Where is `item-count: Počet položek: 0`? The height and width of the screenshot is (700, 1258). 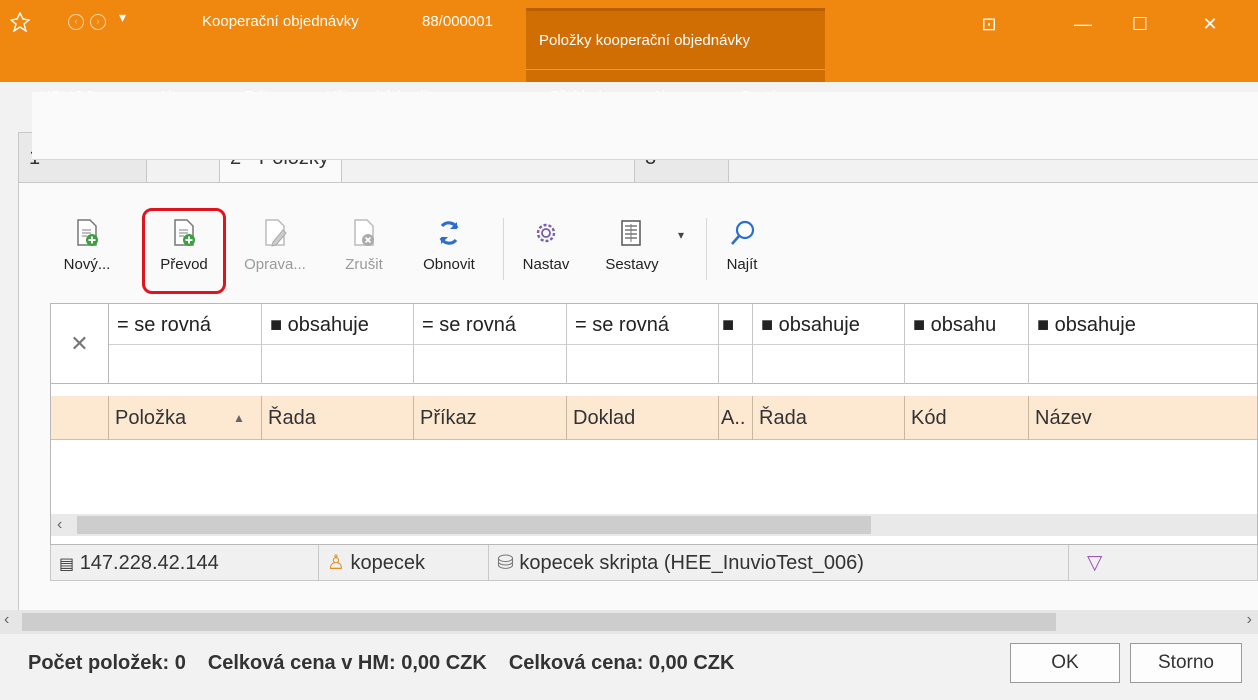
item-count: Počet položek: 0 is located at coordinates (107, 663).